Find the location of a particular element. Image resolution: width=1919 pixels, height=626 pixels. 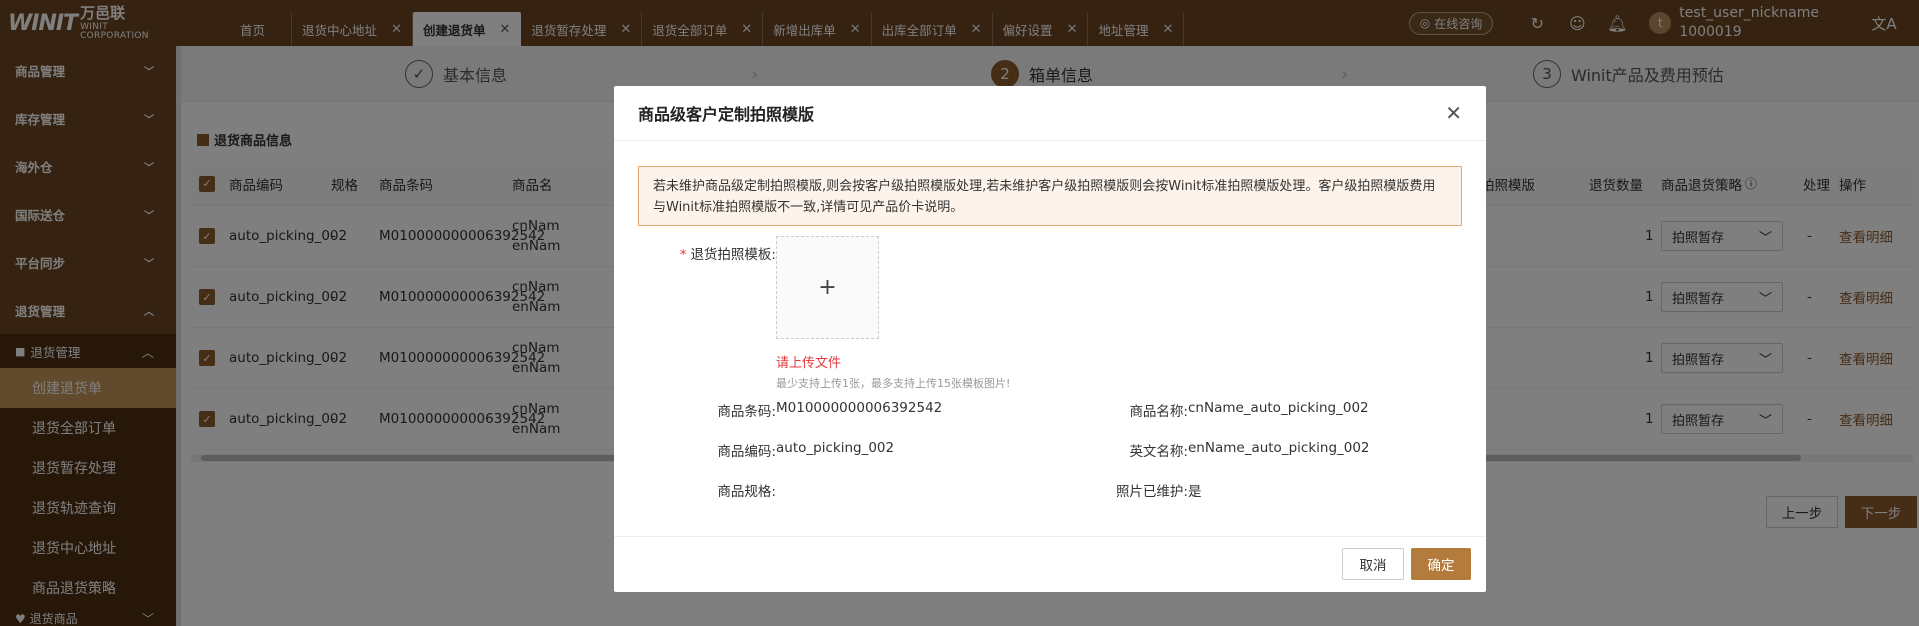

field-product-code: 商品编码: auto_picking_002 is located at coordinates (795, 450).